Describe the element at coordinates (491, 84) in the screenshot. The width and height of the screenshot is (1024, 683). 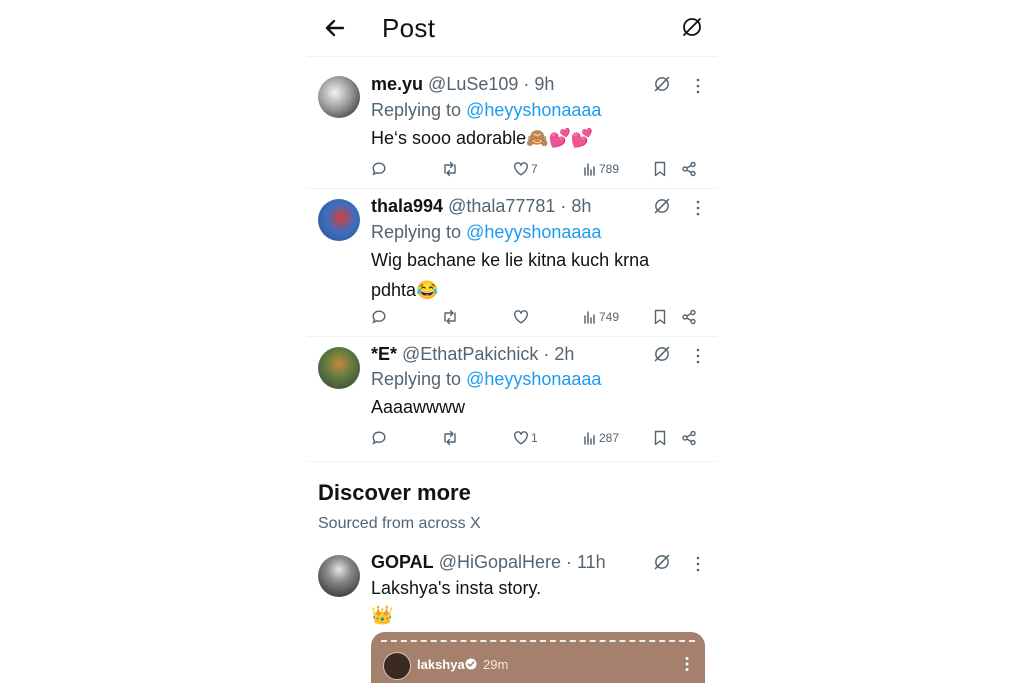
I see `handle-and-time: @LuSe109 · 9h` at that location.